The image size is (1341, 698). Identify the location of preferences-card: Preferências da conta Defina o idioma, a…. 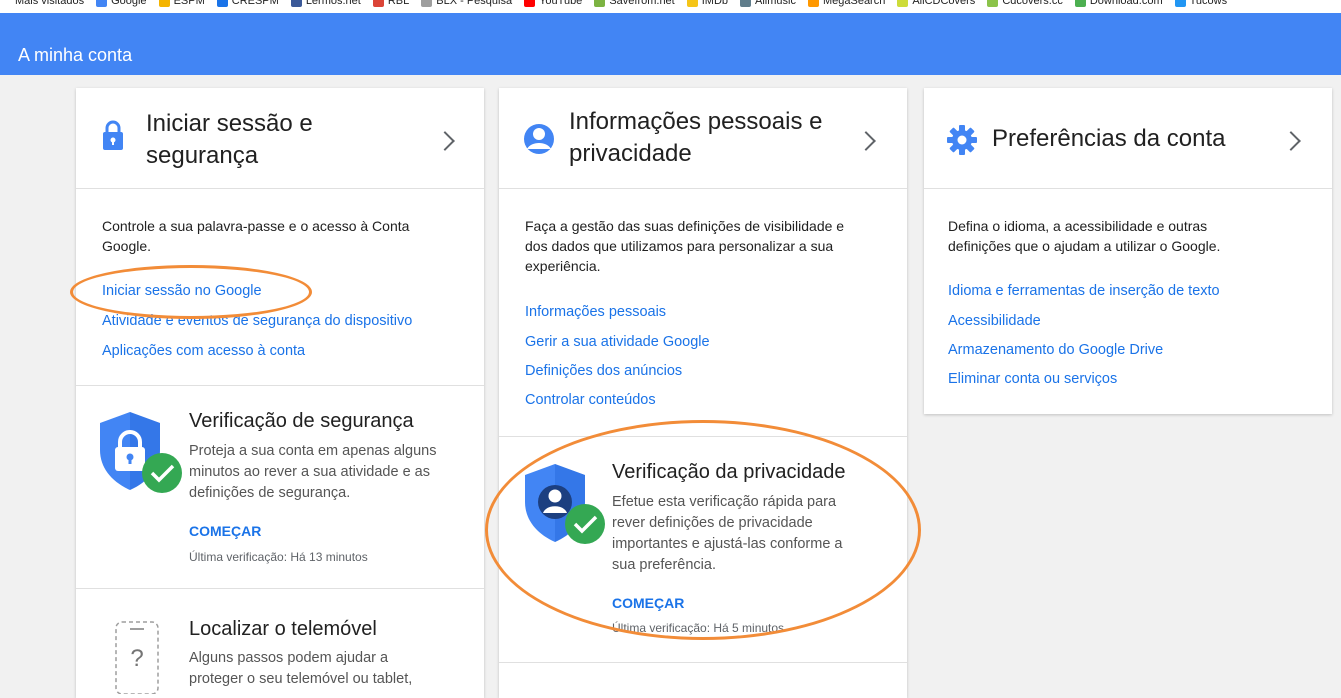
(1128, 251).